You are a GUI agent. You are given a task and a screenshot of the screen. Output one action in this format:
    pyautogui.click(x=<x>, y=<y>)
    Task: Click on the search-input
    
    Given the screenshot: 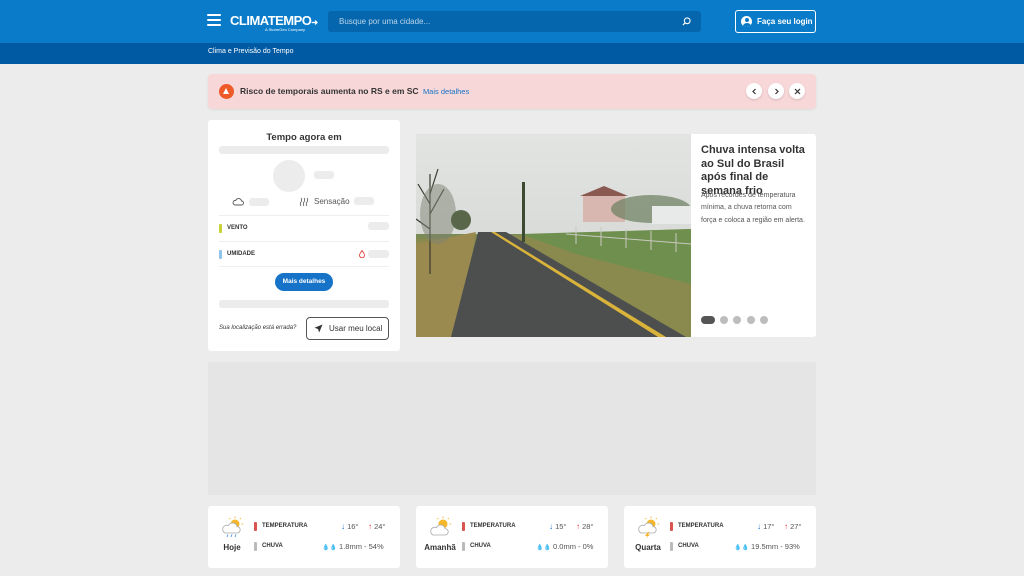 What is the action you would take?
    pyautogui.click(x=500, y=21)
    